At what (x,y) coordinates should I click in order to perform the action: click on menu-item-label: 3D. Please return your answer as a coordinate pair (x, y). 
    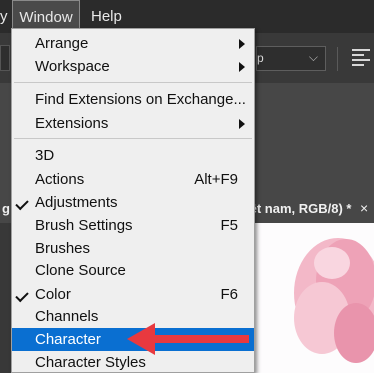
    Looking at the image, I should click on (45, 155).